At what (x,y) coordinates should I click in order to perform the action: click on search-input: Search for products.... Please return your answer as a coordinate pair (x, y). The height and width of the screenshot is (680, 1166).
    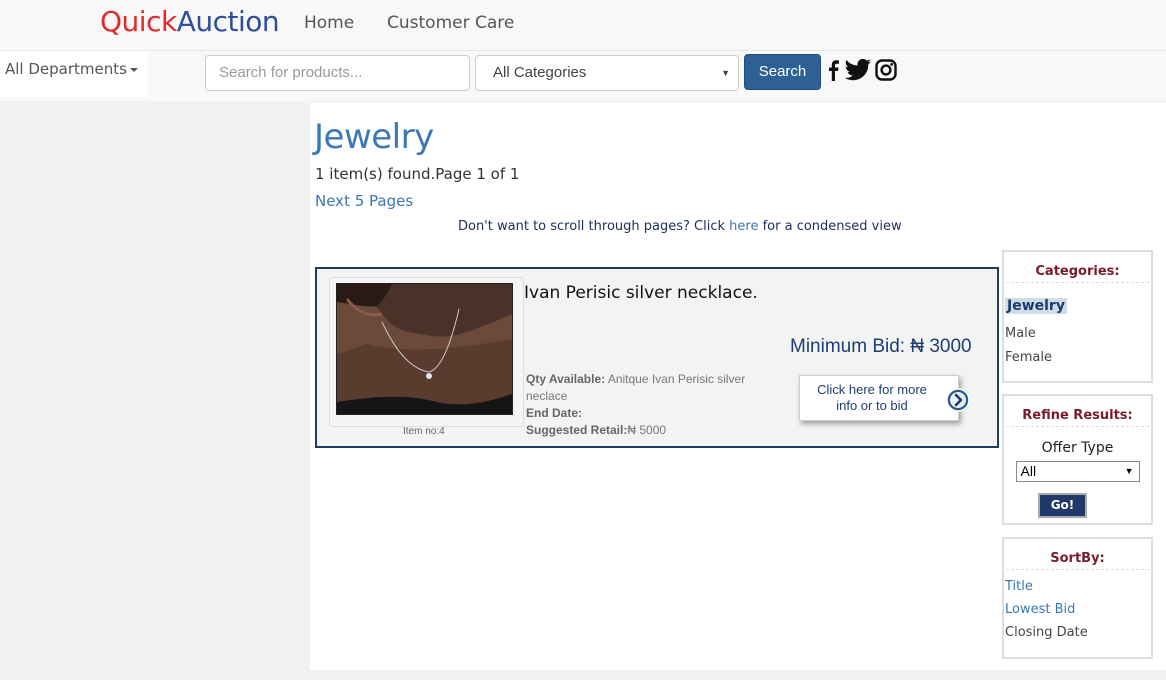
    Looking at the image, I should click on (337, 73).